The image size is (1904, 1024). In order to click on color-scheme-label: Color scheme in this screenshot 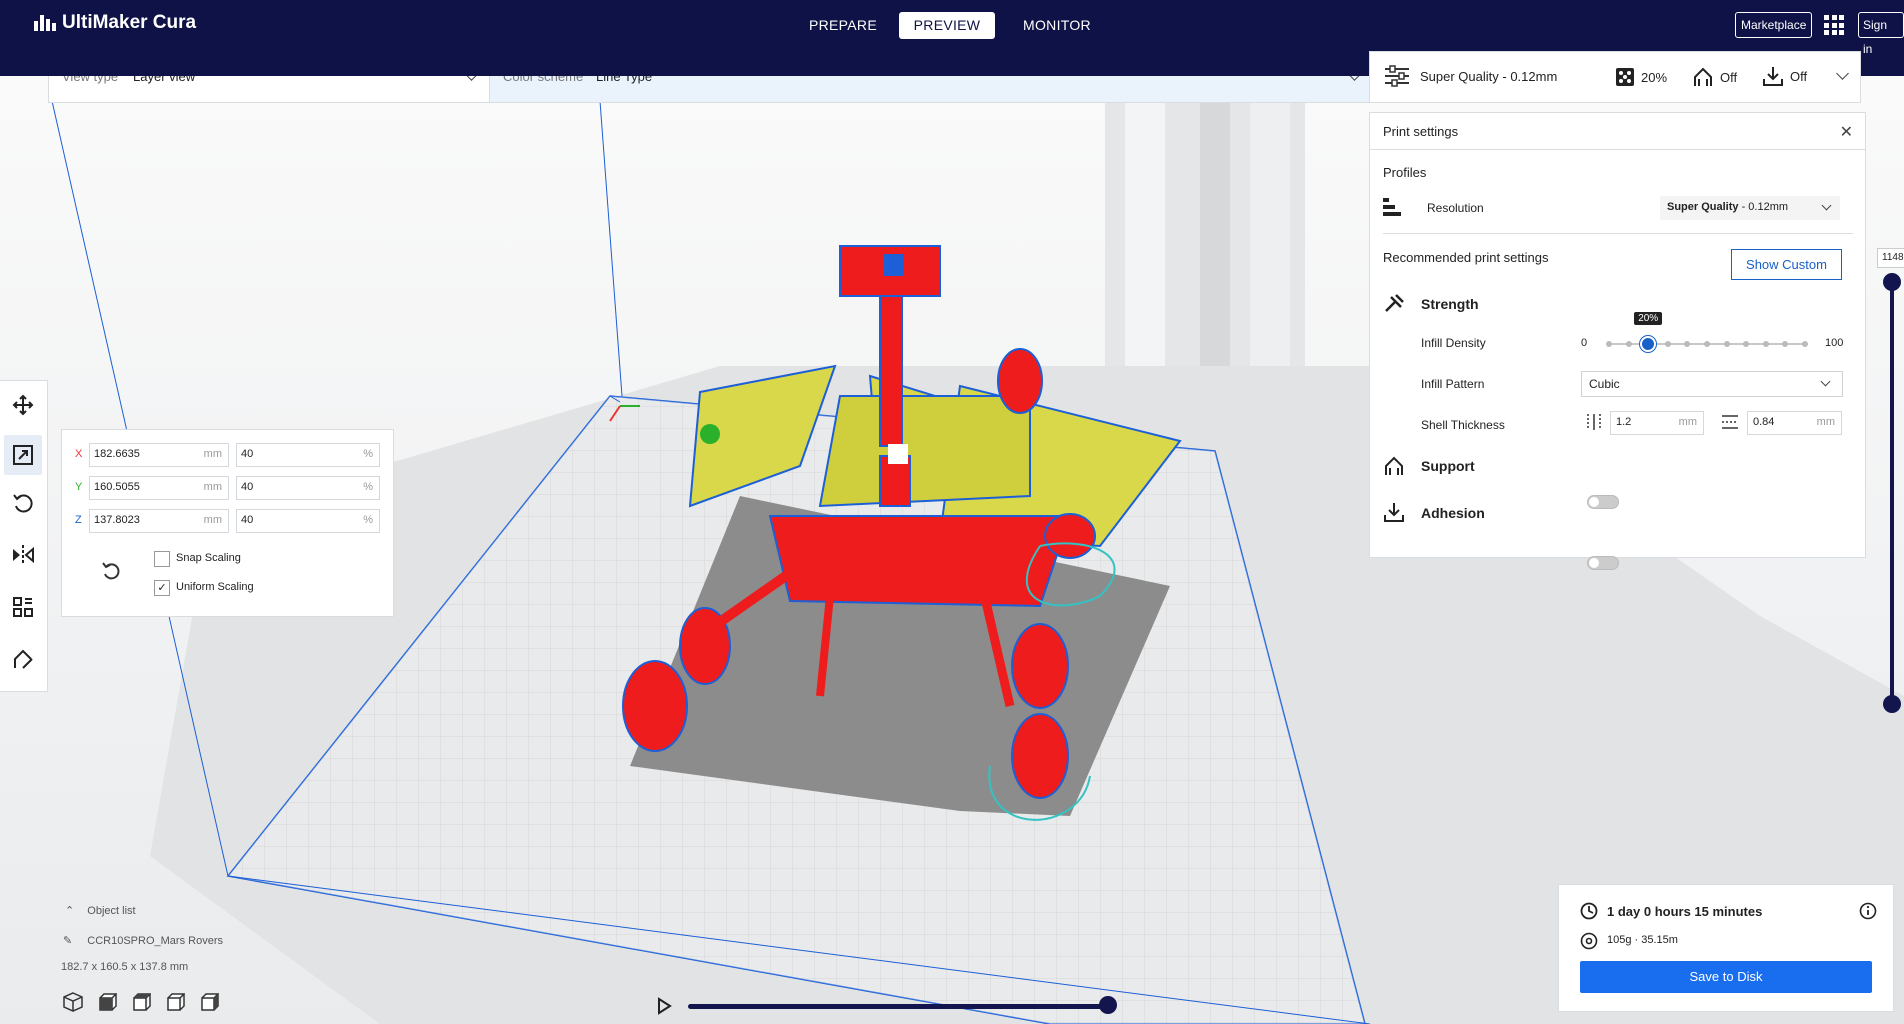, I will do `click(543, 80)`.